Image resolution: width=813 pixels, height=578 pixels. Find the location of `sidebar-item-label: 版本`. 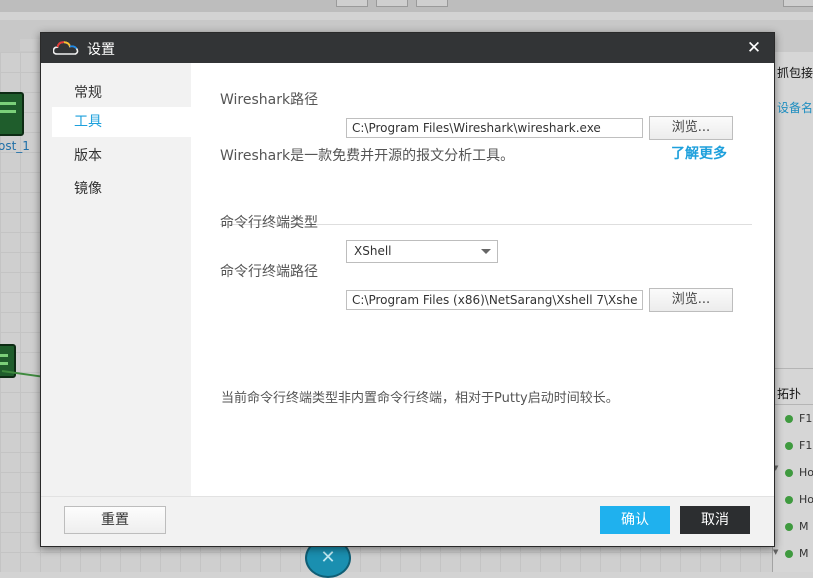

sidebar-item-label: 版本 is located at coordinates (88, 156).